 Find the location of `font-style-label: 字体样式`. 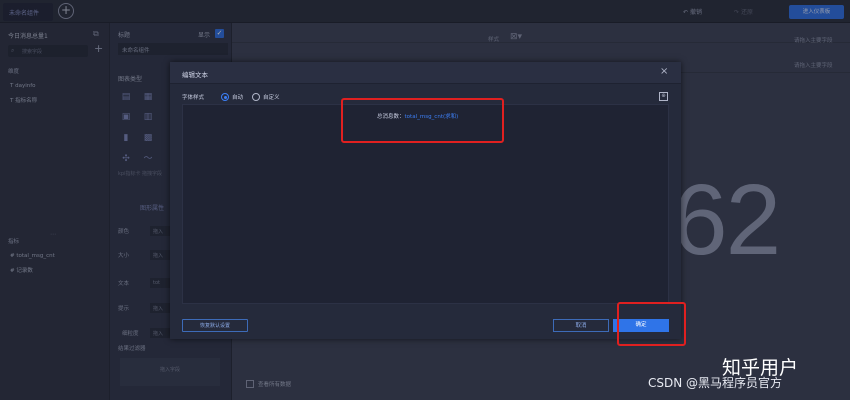

font-style-label: 字体样式 is located at coordinates (193, 98).